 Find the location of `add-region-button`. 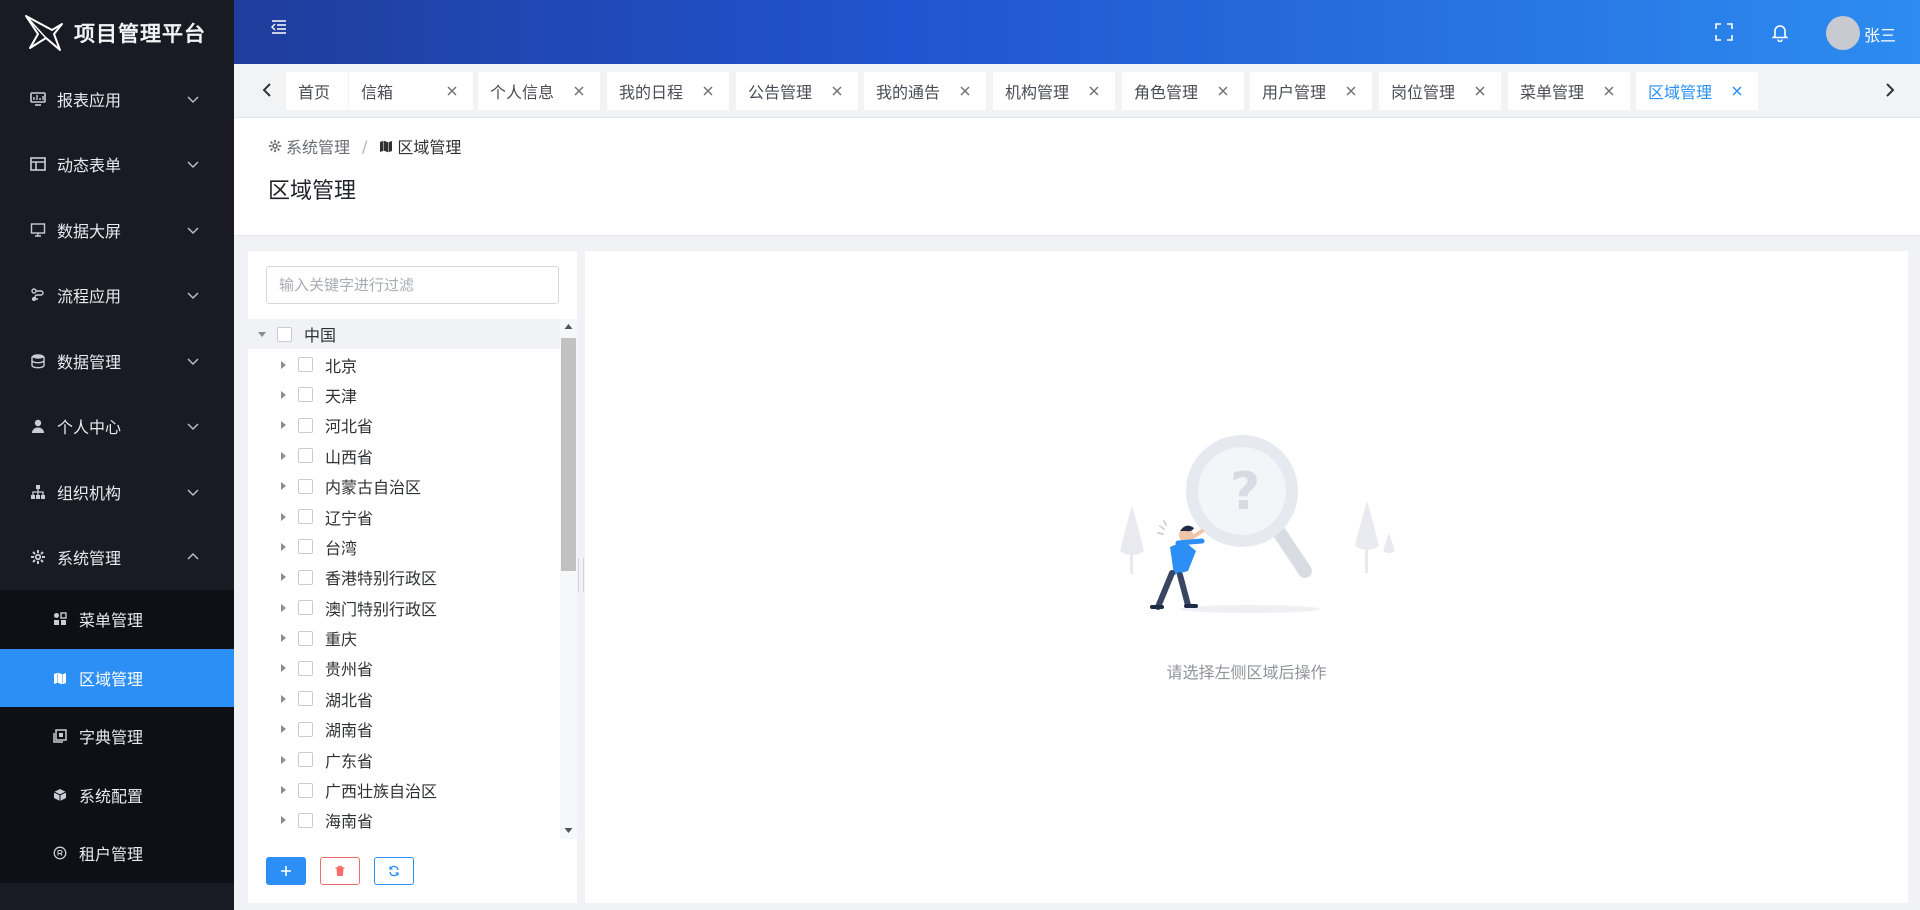

add-region-button is located at coordinates (286, 871).